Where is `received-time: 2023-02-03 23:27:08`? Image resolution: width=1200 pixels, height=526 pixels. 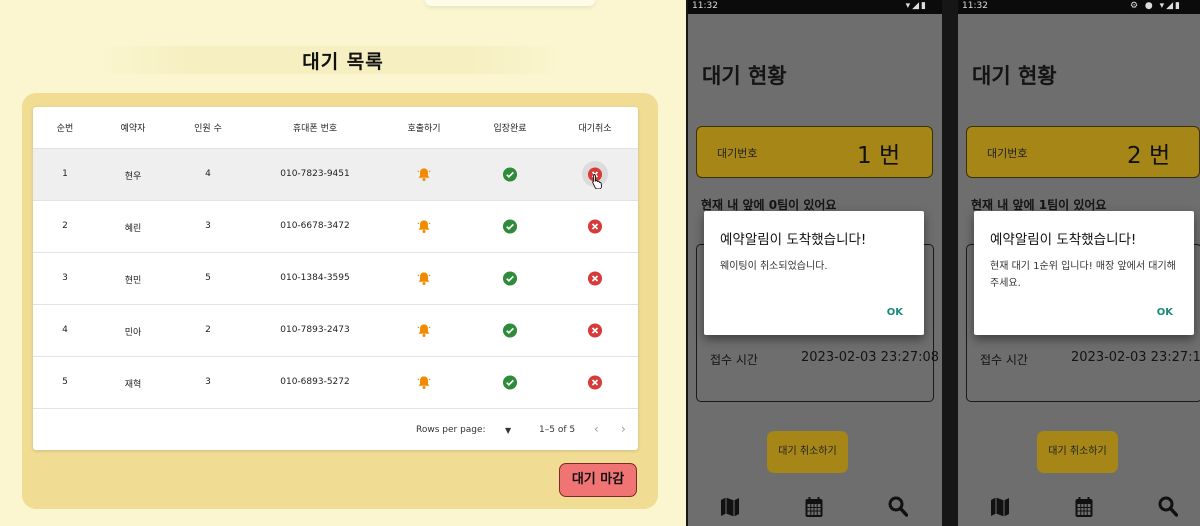
received-time: 2023-02-03 23:27:08 is located at coordinates (870, 357).